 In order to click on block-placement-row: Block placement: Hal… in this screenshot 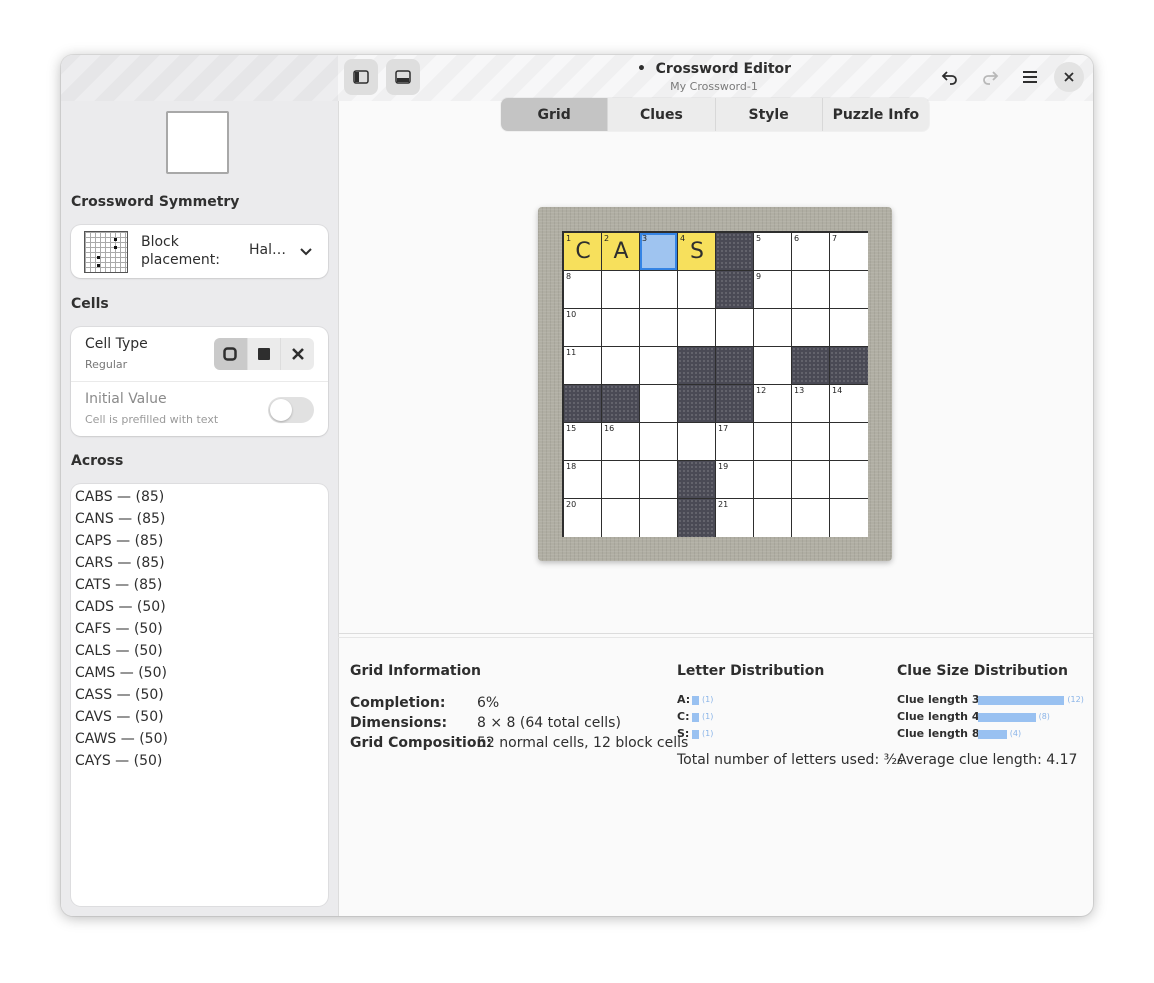, I will do `click(199, 251)`.